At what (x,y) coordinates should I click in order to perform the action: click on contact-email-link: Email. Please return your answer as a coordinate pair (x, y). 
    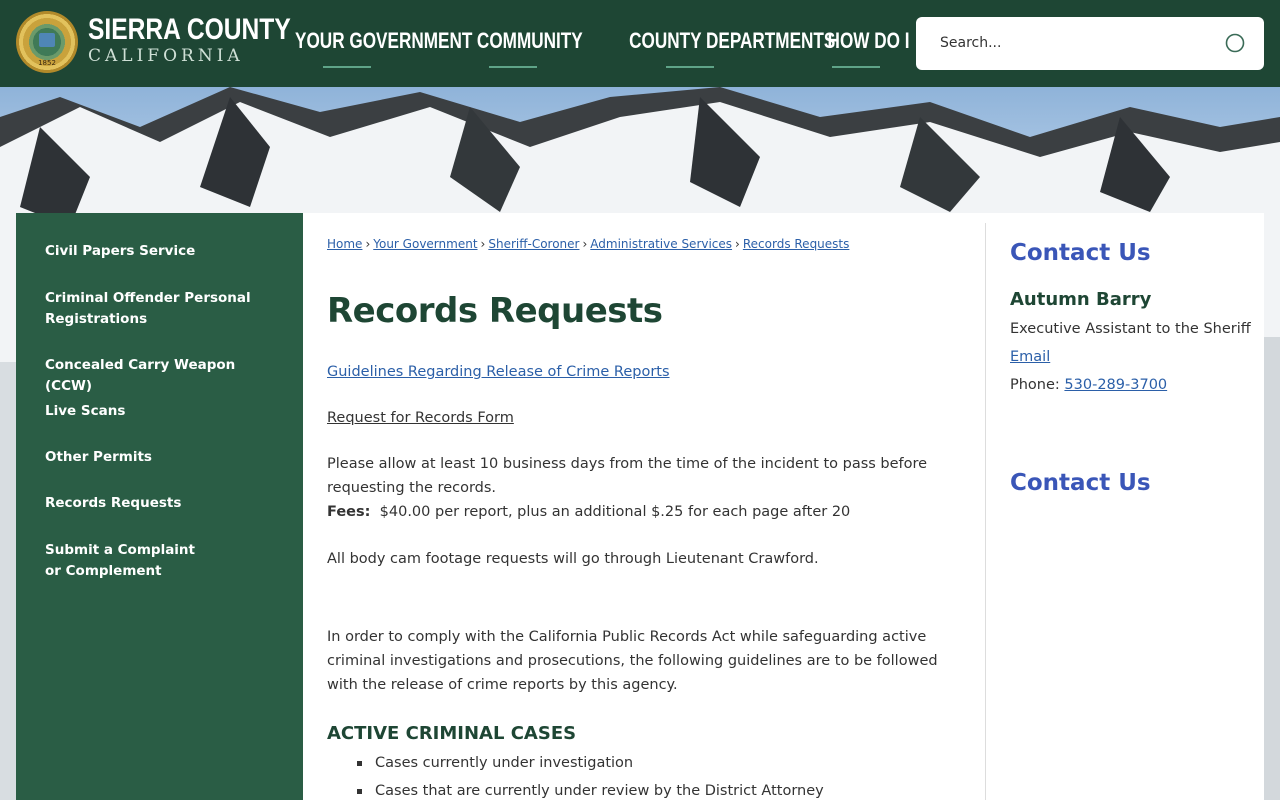
    Looking at the image, I should click on (1030, 357).